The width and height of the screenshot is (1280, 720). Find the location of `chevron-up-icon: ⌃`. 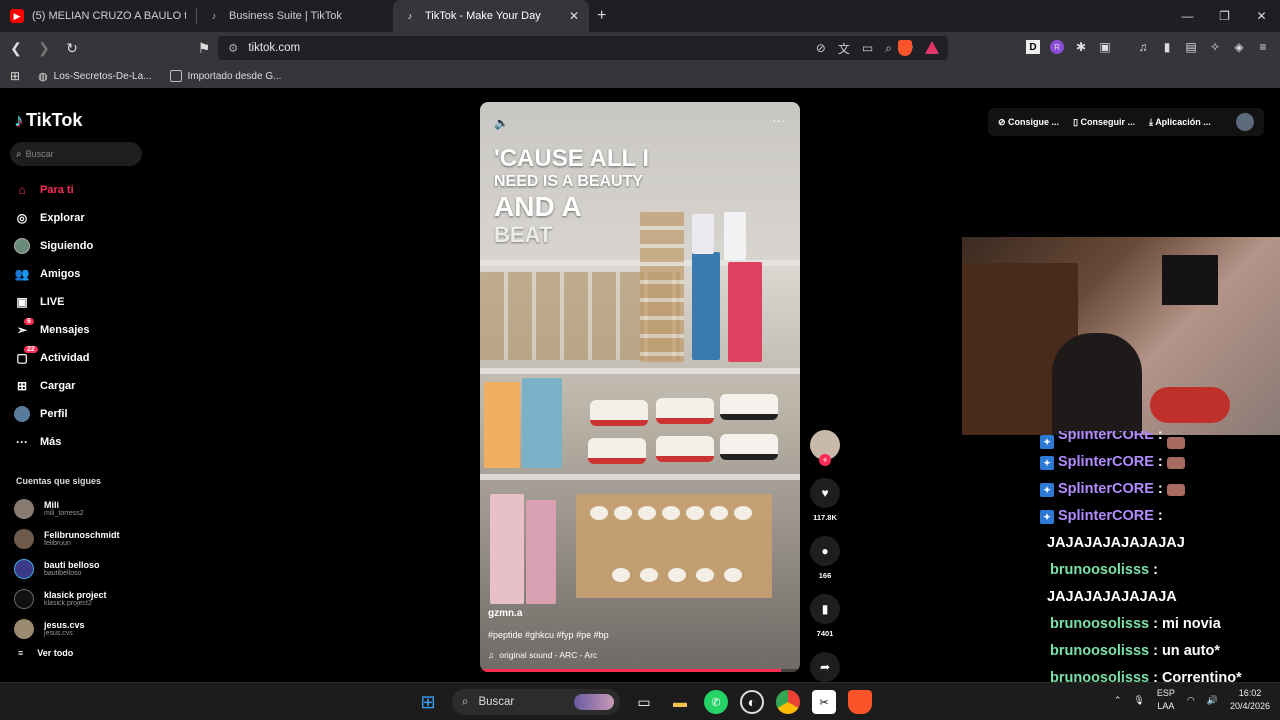

chevron-up-icon: ⌃ is located at coordinates (1118, 700).